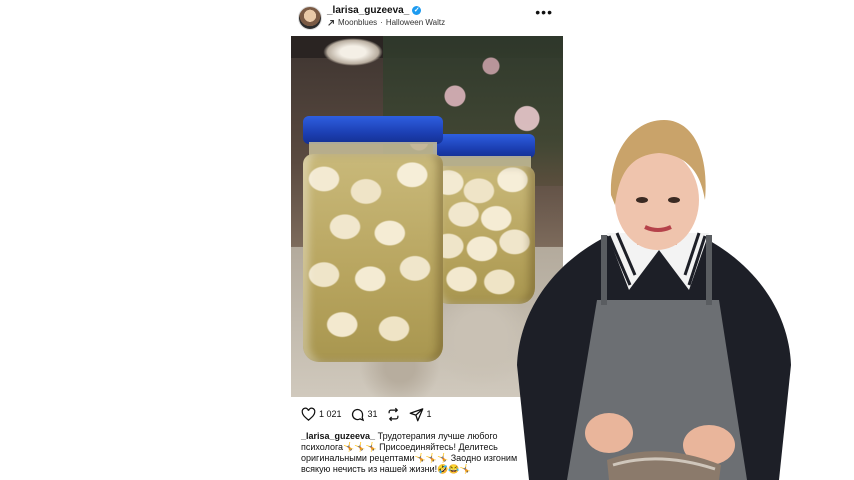 This screenshot has width=854, height=480. What do you see at coordinates (330, 414) in the screenshot?
I see `like-count: 1 021` at bounding box center [330, 414].